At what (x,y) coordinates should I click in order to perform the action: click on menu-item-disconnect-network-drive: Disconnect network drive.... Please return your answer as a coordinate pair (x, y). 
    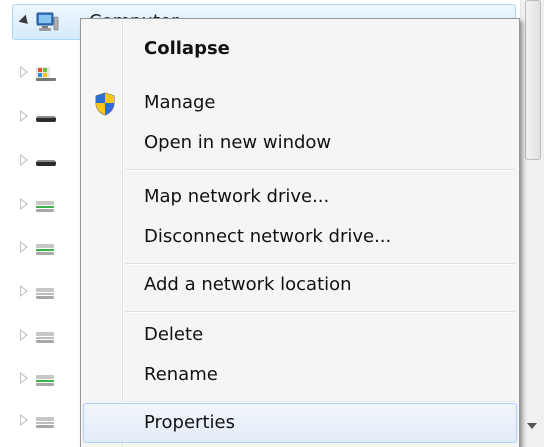
    Looking at the image, I should click on (300, 237).